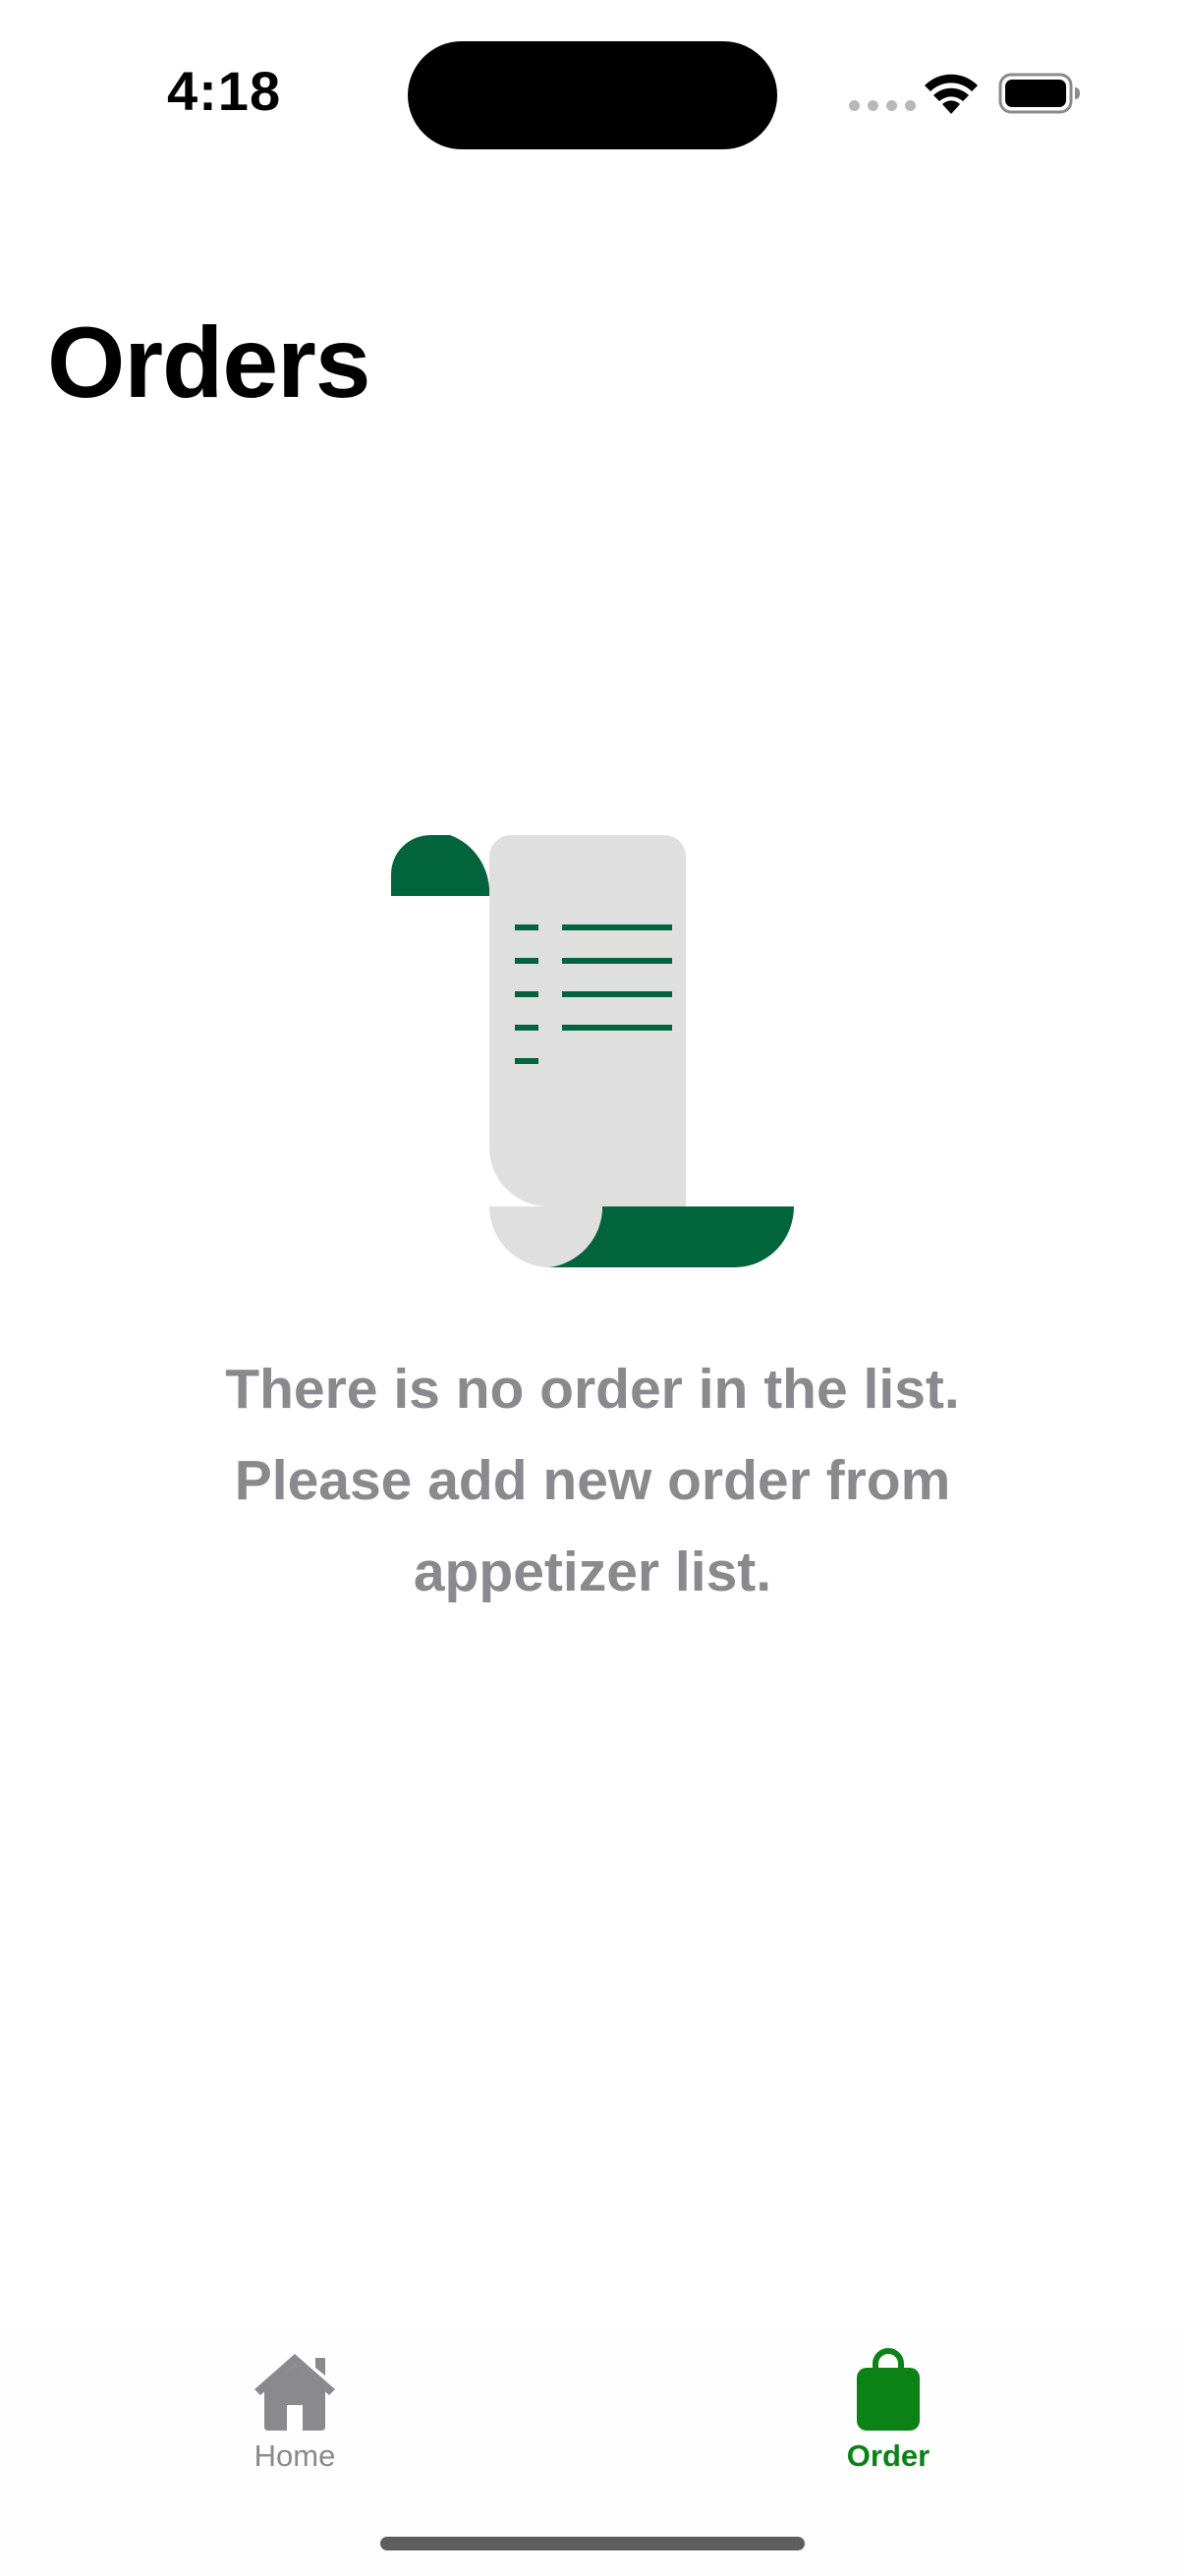  What do you see at coordinates (952, 94) in the screenshot?
I see `wifi-icon` at bounding box center [952, 94].